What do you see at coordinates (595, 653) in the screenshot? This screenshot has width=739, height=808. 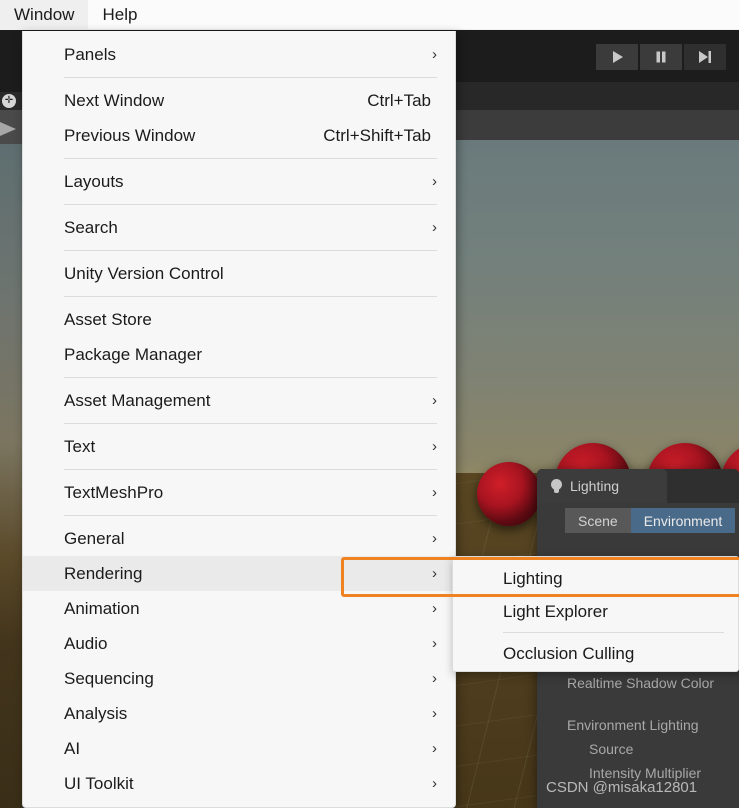 I see `submenu-item-occlusion-culling: Occlusion Culling` at bounding box center [595, 653].